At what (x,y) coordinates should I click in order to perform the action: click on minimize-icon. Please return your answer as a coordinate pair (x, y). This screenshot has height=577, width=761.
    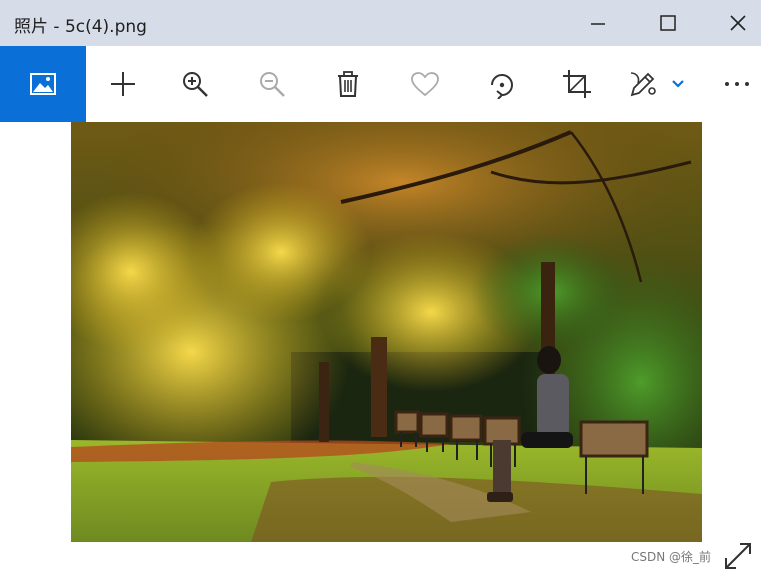
    Looking at the image, I should click on (598, 24).